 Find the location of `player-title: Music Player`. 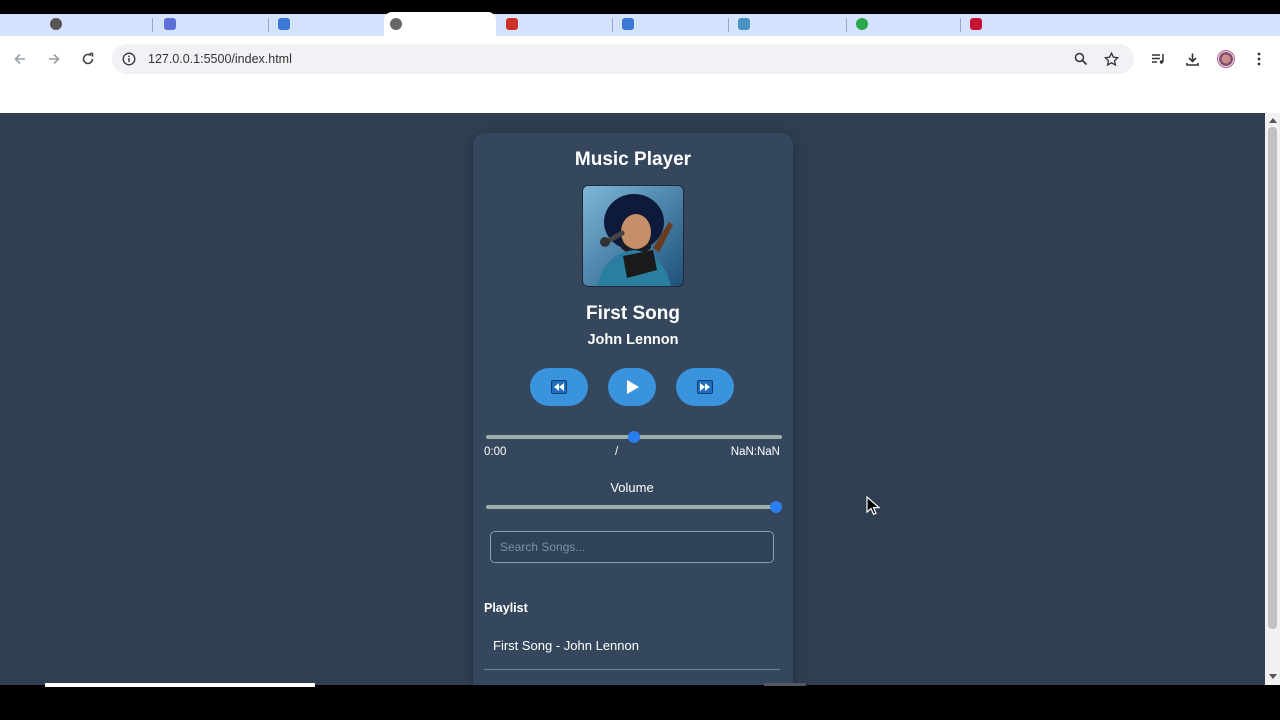

player-title: Music Player is located at coordinates (633, 159).